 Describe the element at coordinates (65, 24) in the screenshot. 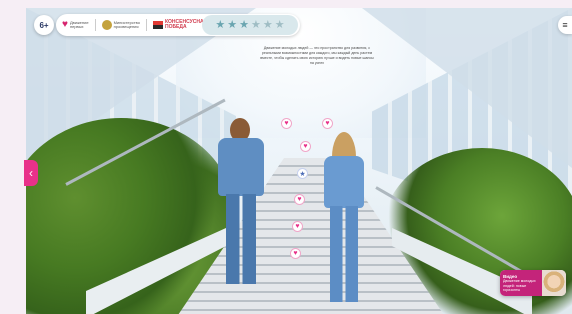

I see `heart-icon: ♥` at that location.